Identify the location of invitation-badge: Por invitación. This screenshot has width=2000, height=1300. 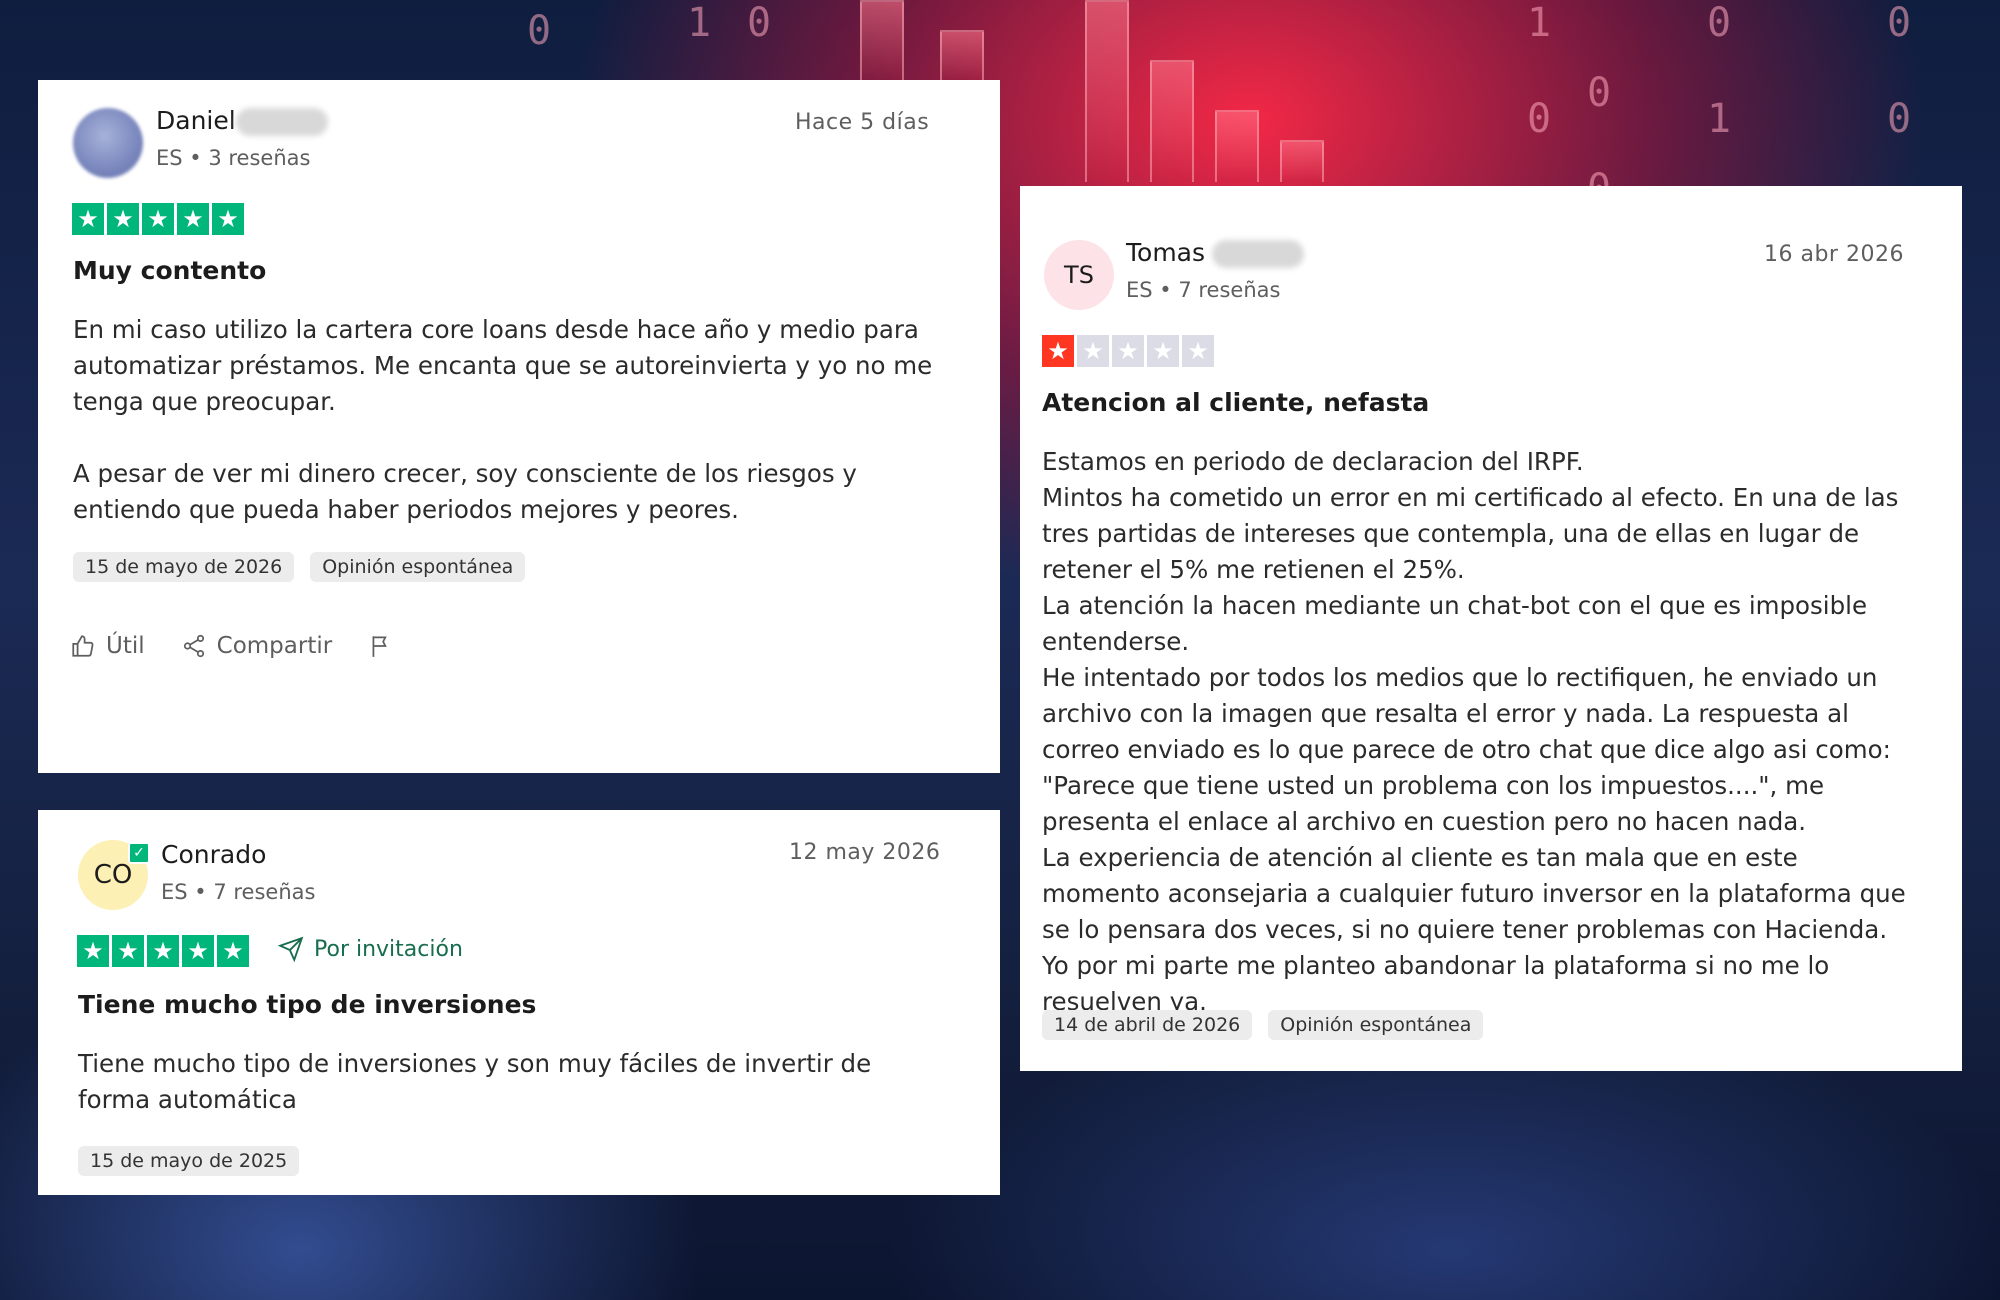
(370, 949).